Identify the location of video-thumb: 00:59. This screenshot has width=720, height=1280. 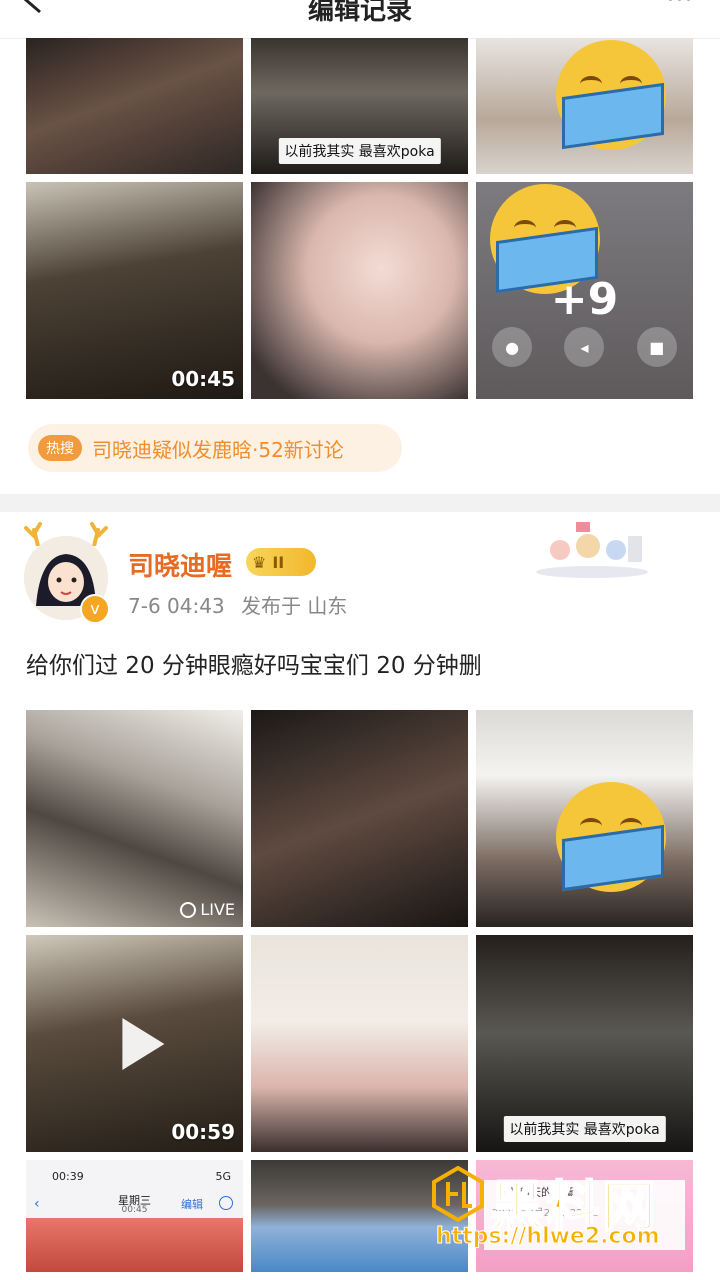
(134, 1043).